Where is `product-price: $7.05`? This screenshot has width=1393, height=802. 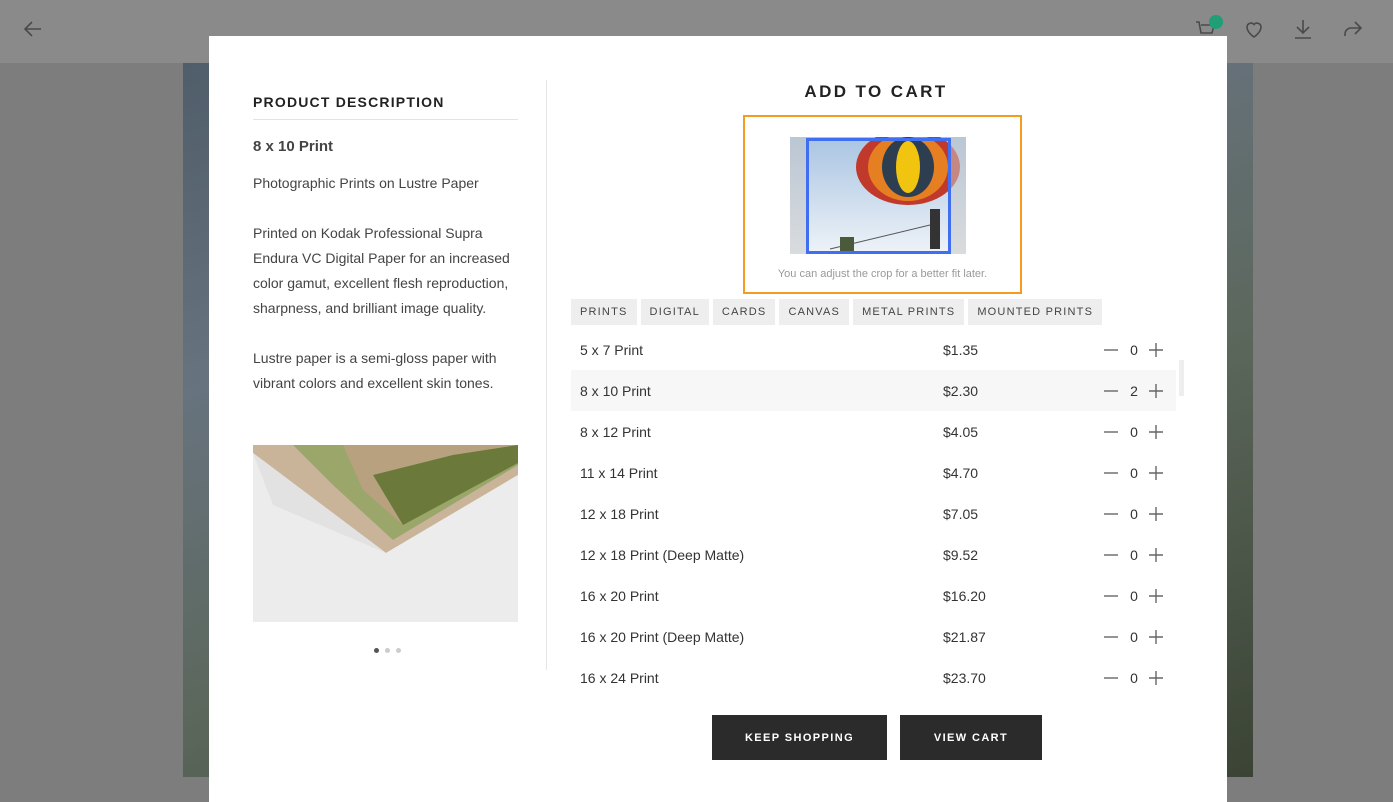 product-price: $7.05 is located at coordinates (961, 513).